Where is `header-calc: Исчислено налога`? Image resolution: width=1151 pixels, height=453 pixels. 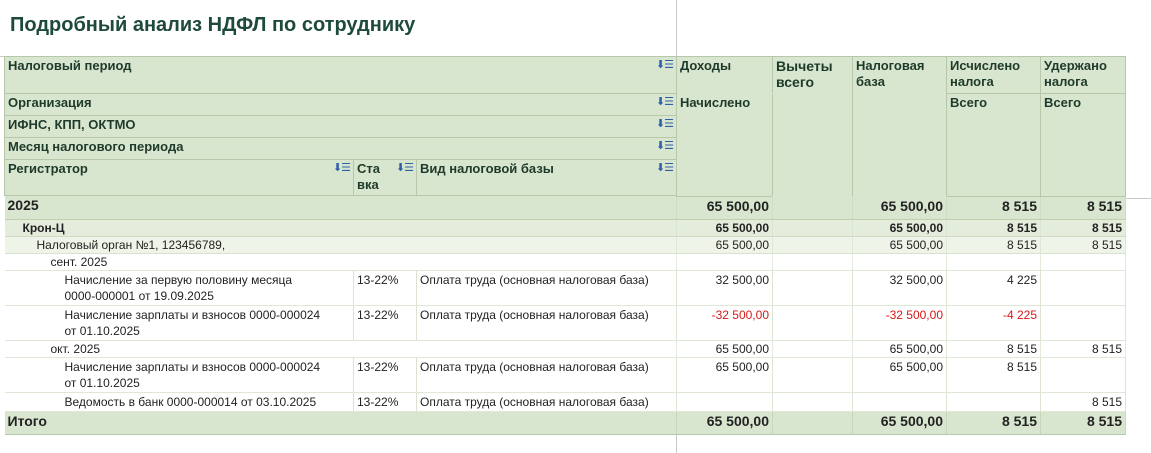 header-calc: Исчислено налога is located at coordinates (993, 75).